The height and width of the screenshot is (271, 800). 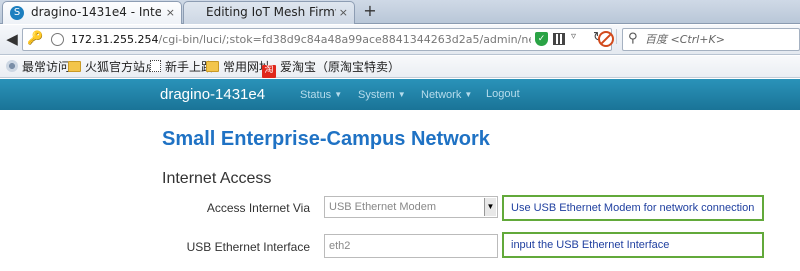 I want to click on new-tab-button: +, so click(x=370, y=12).